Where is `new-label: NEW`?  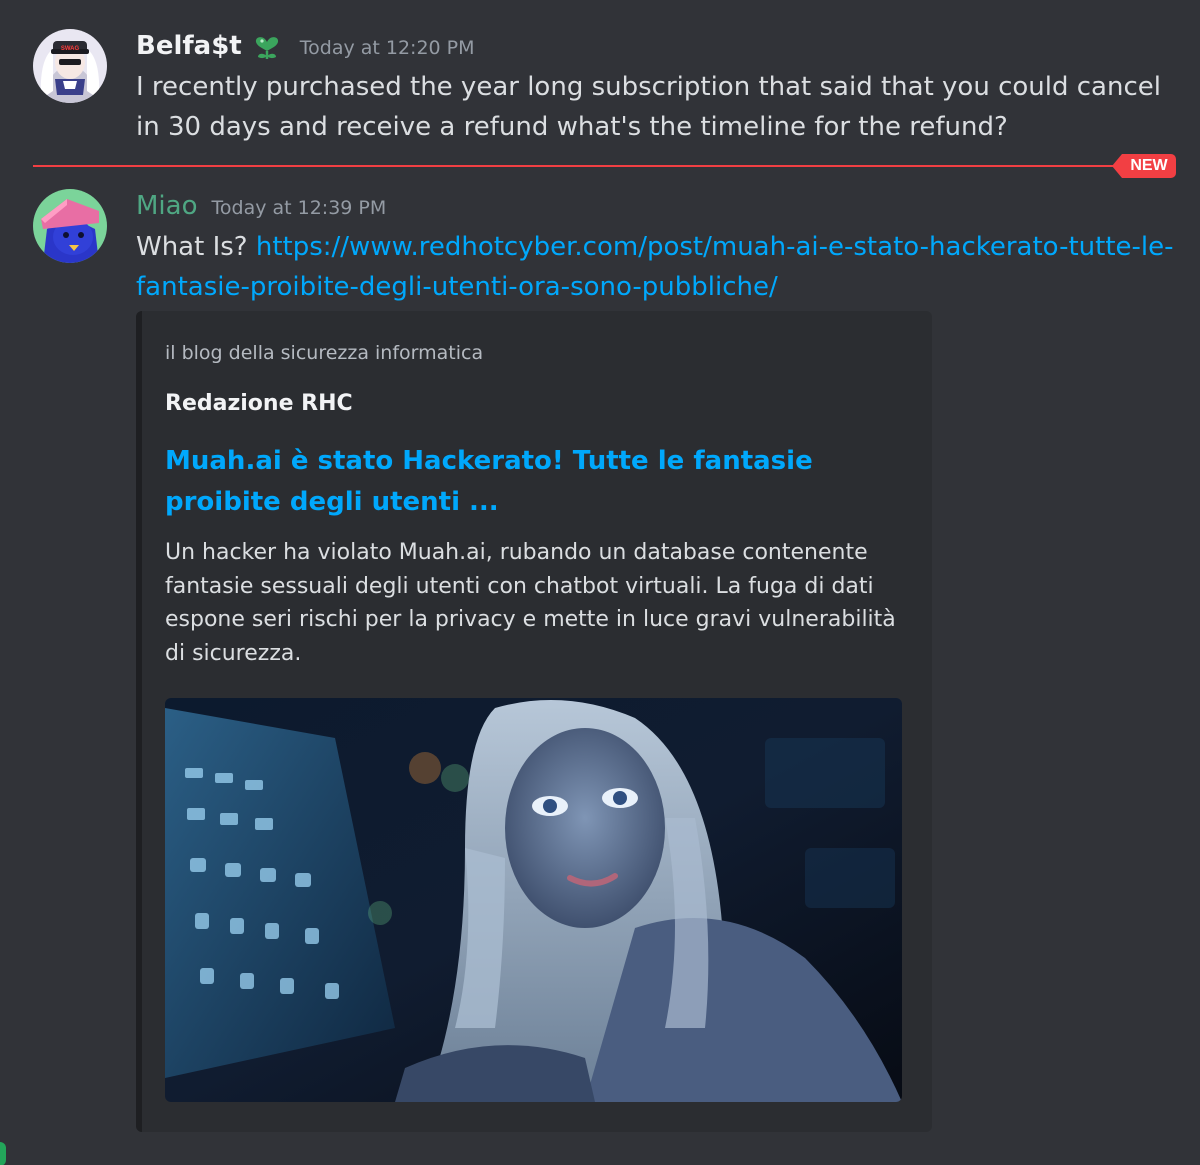 new-label: NEW is located at coordinates (1149, 166).